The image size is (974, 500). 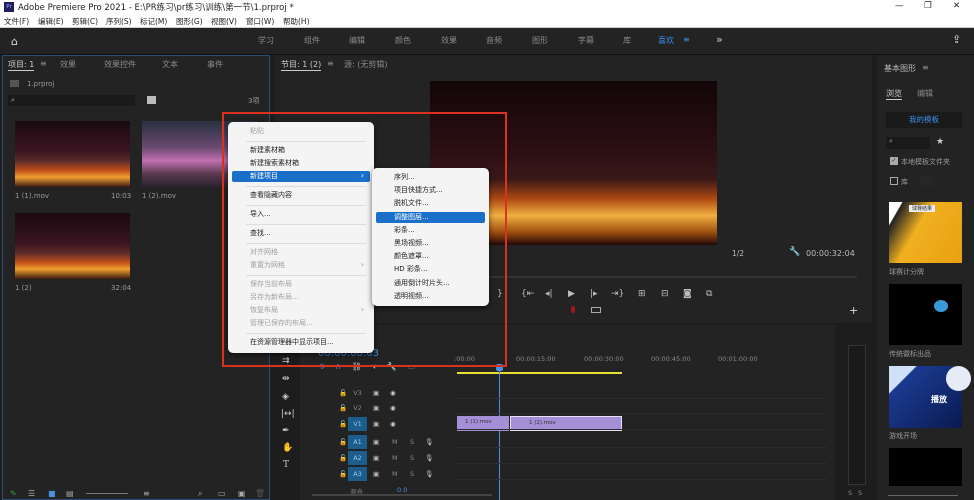 What do you see at coordinates (956, 6) in the screenshot?
I see `close-button: ✕` at bounding box center [956, 6].